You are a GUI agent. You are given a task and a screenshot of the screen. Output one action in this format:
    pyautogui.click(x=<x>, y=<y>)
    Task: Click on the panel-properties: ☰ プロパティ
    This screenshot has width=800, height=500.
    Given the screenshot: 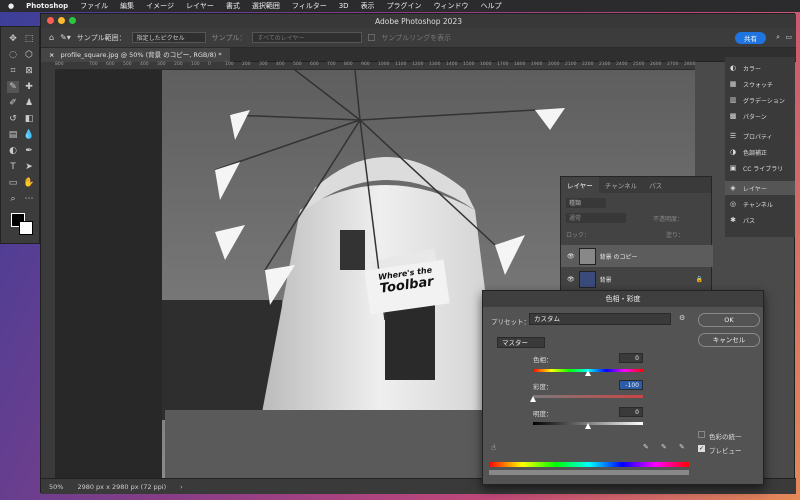 What is the action you would take?
    pyautogui.click(x=760, y=136)
    